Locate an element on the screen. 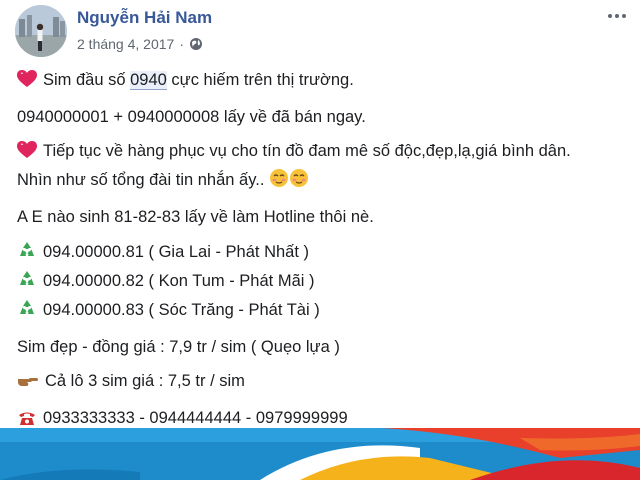 This screenshot has height=480, width=640. price-lot: Cả lô 3 sim giá : 7,5 tr / sim is located at coordinates (324, 382).